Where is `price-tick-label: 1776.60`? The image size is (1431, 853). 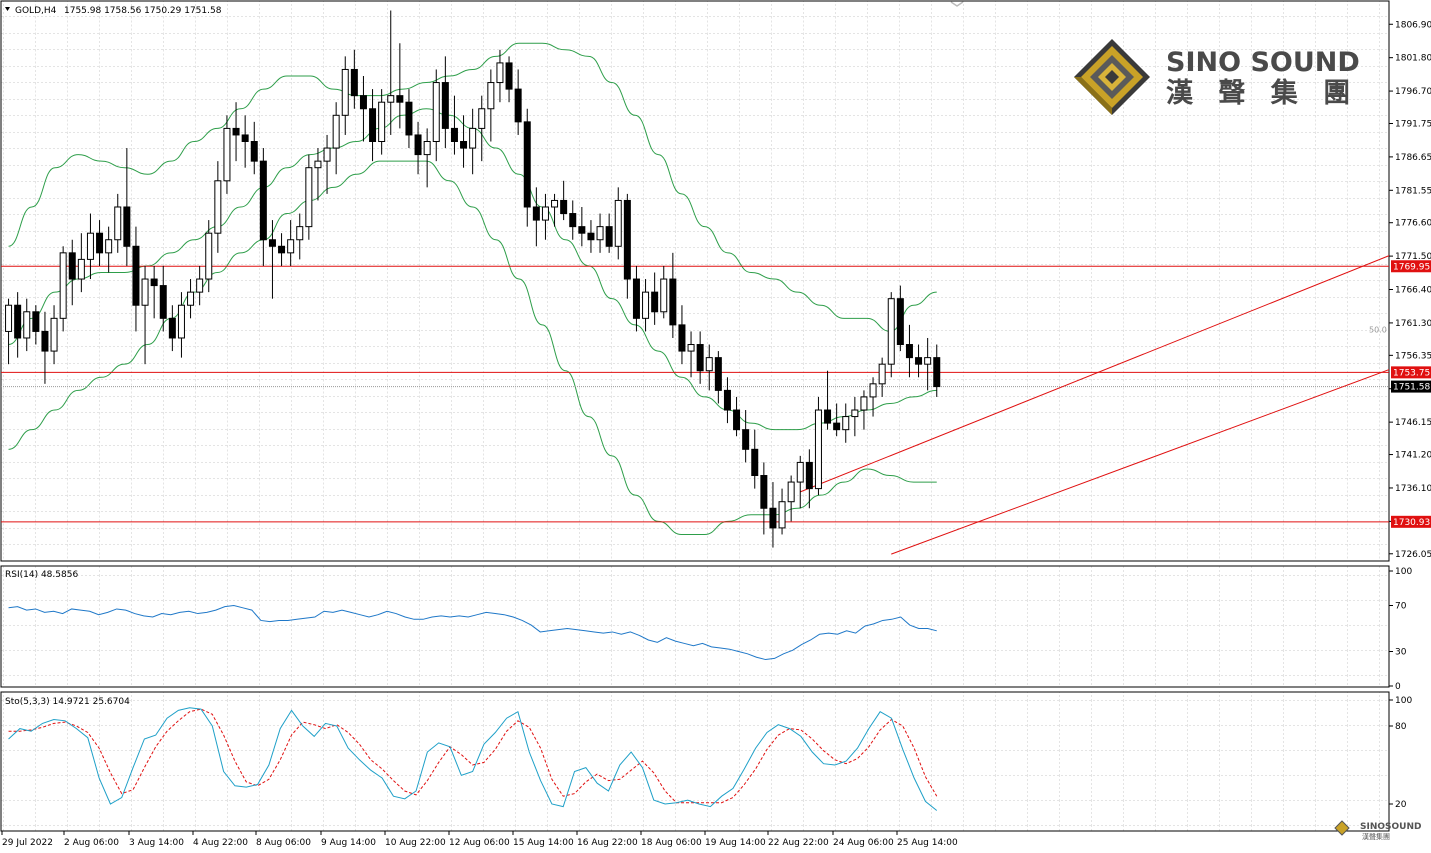
price-tick-label: 1776.60 is located at coordinates (1413, 224).